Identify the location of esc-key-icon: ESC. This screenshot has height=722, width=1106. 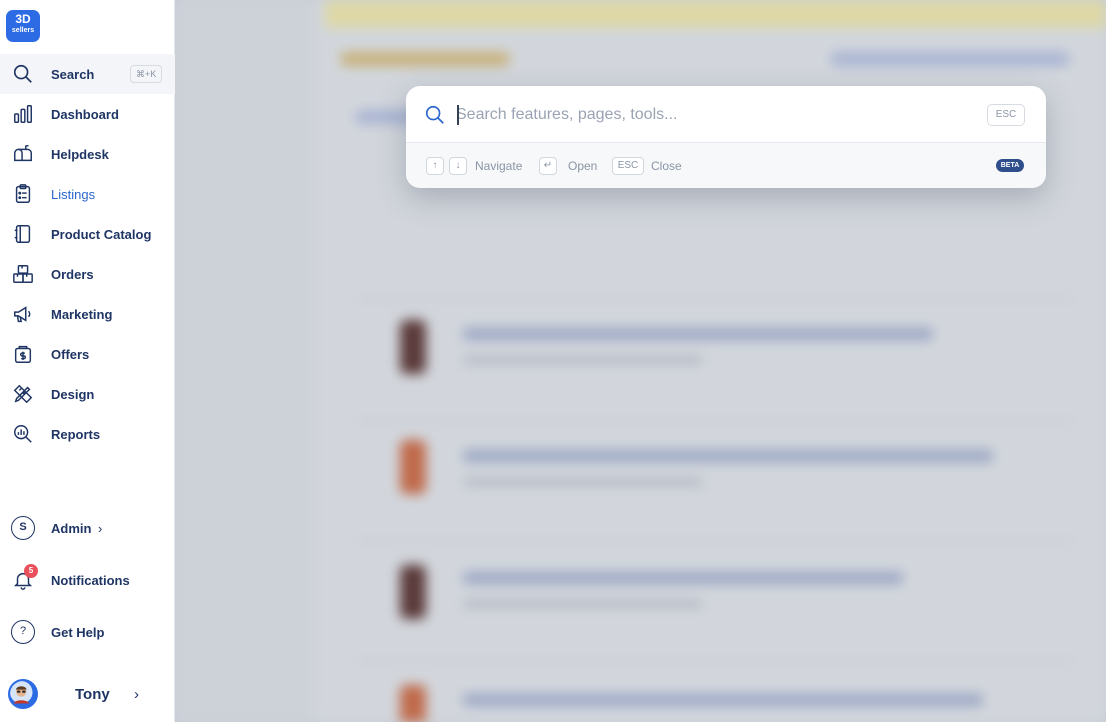
(628, 166).